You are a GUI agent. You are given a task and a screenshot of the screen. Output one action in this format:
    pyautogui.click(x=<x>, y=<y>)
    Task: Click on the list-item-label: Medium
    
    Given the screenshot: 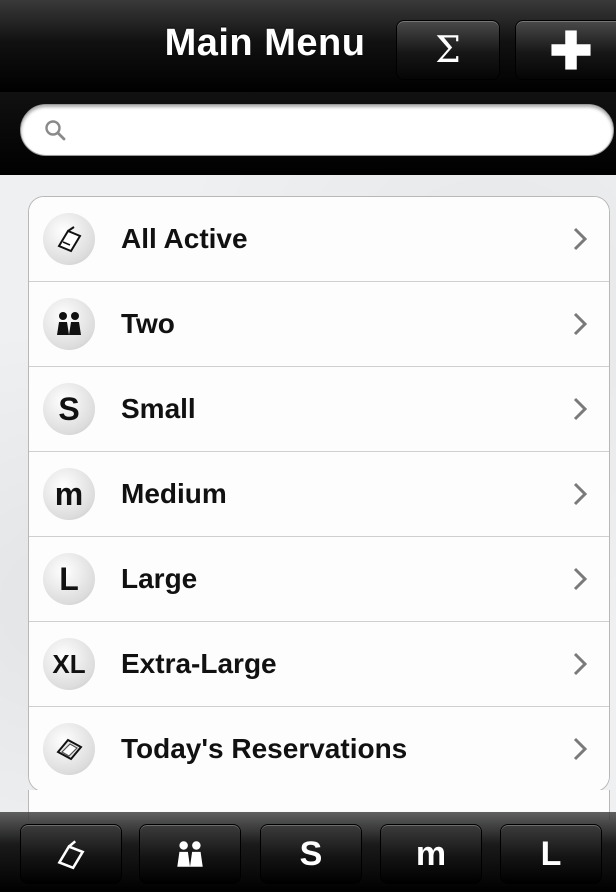 What is the action you would take?
    pyautogui.click(x=174, y=493)
    